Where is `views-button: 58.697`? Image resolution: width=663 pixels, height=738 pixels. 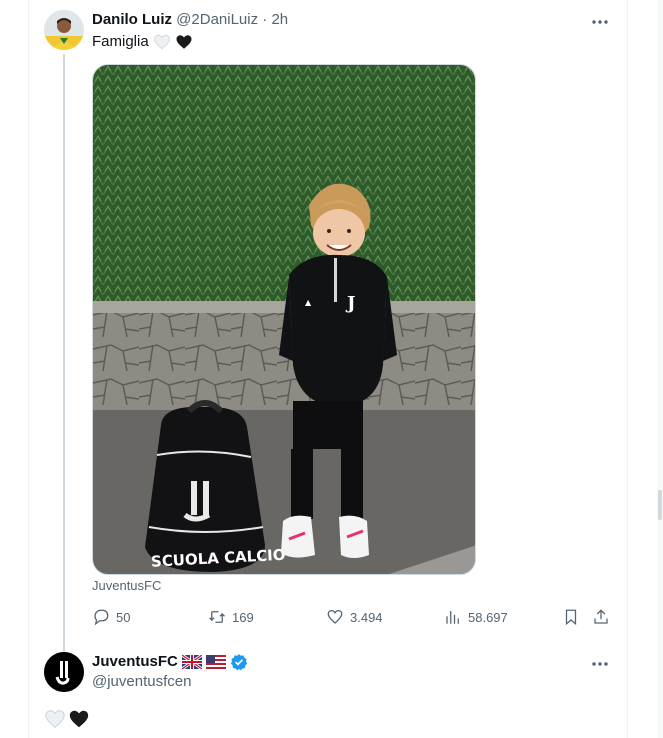
views-button: 58.697 is located at coordinates (476, 617).